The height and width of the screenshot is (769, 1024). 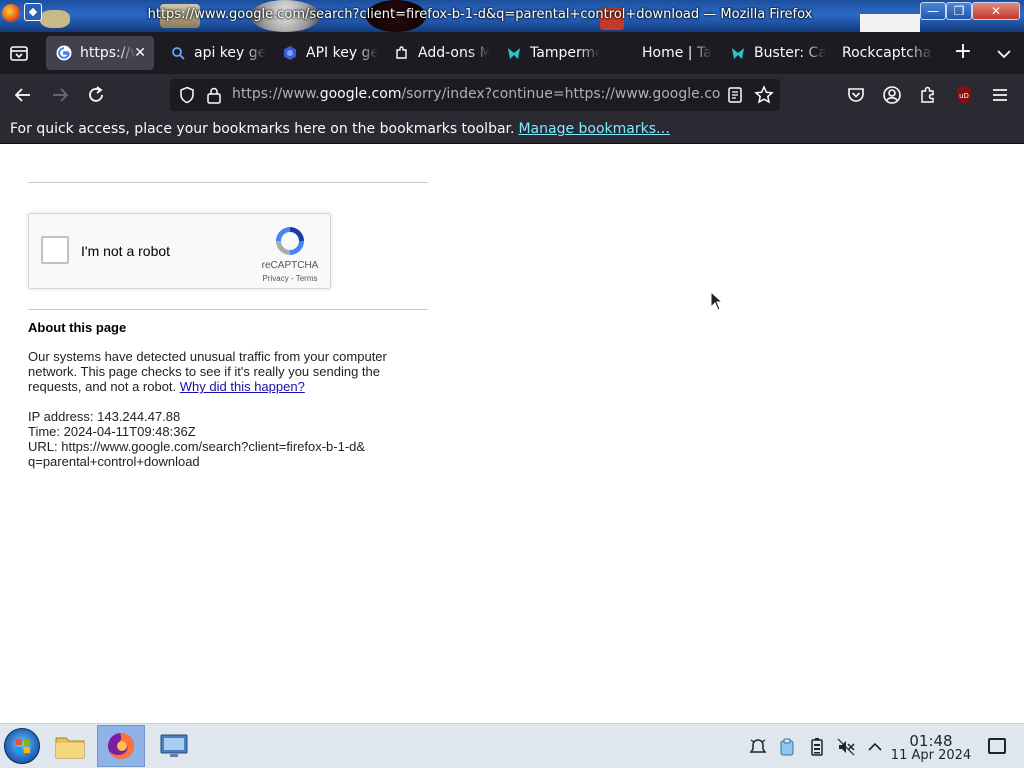 I want to click on monitor-settings-icon, so click(x=174, y=745).